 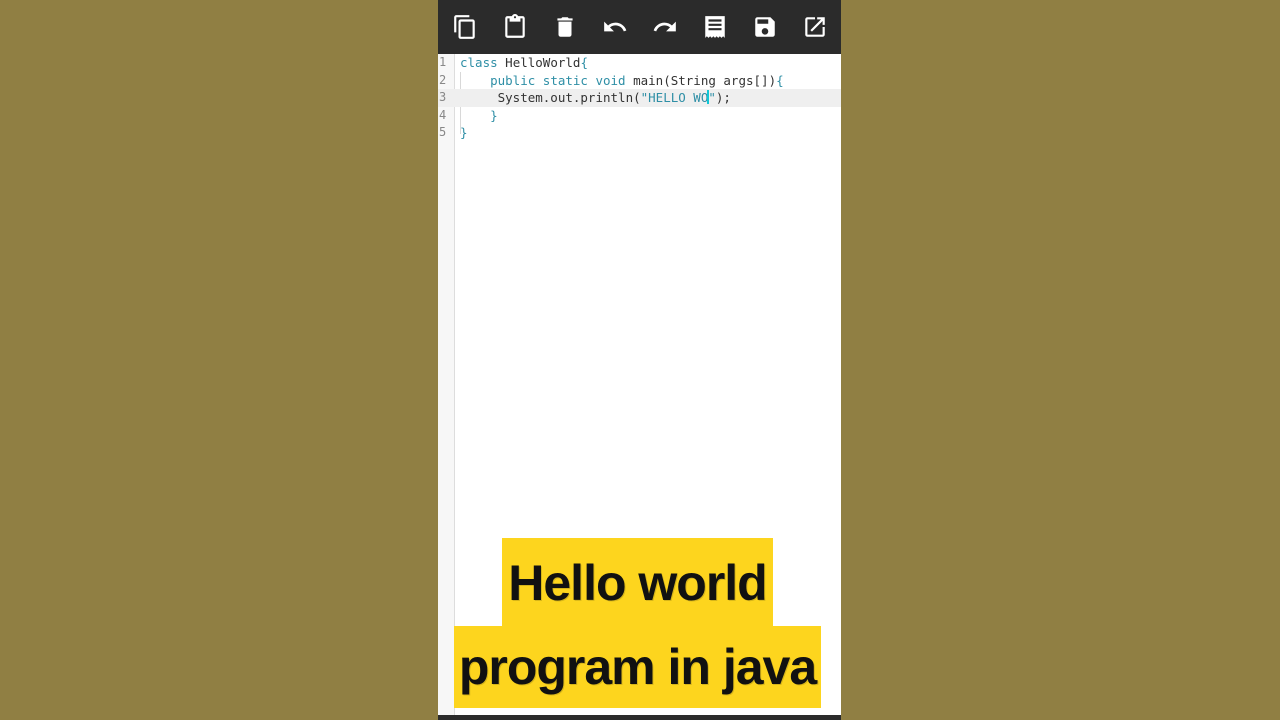 I want to click on code-token: System.out.println(, so click(x=550, y=97).